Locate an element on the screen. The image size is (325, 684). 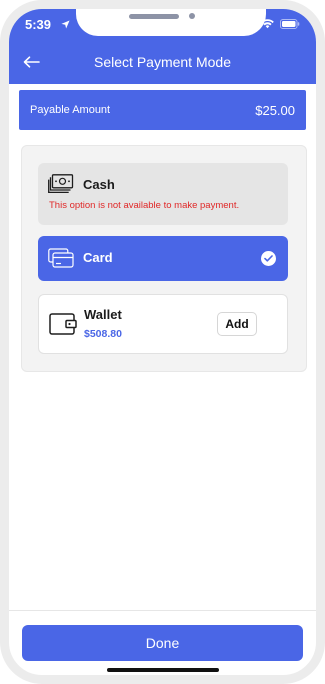
payable-amount-value: $25.00 is located at coordinates (275, 110).